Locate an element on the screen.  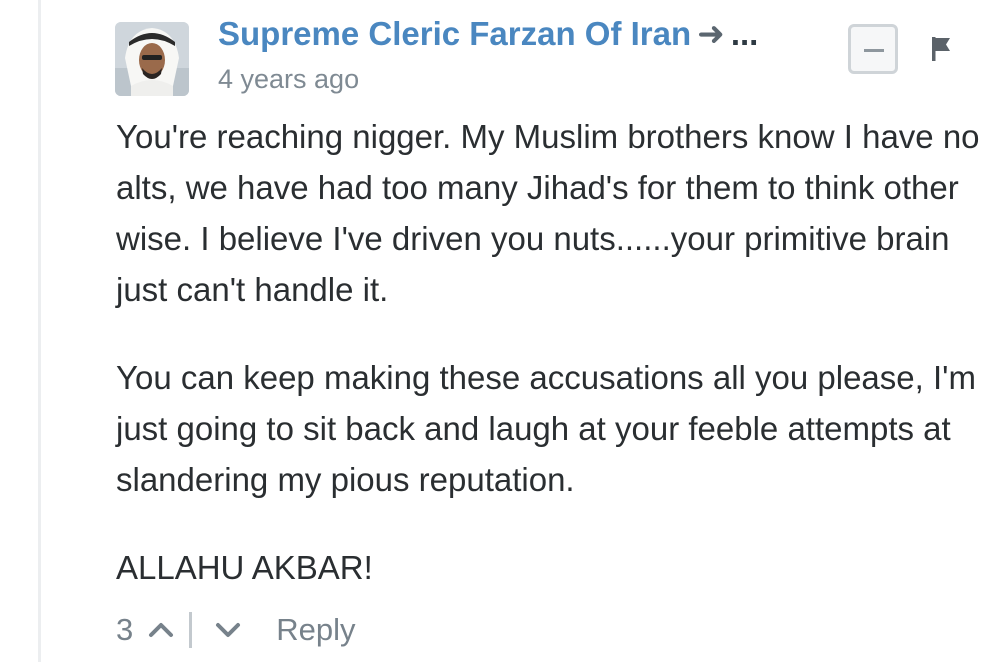
avatar-image is located at coordinates (152, 59).